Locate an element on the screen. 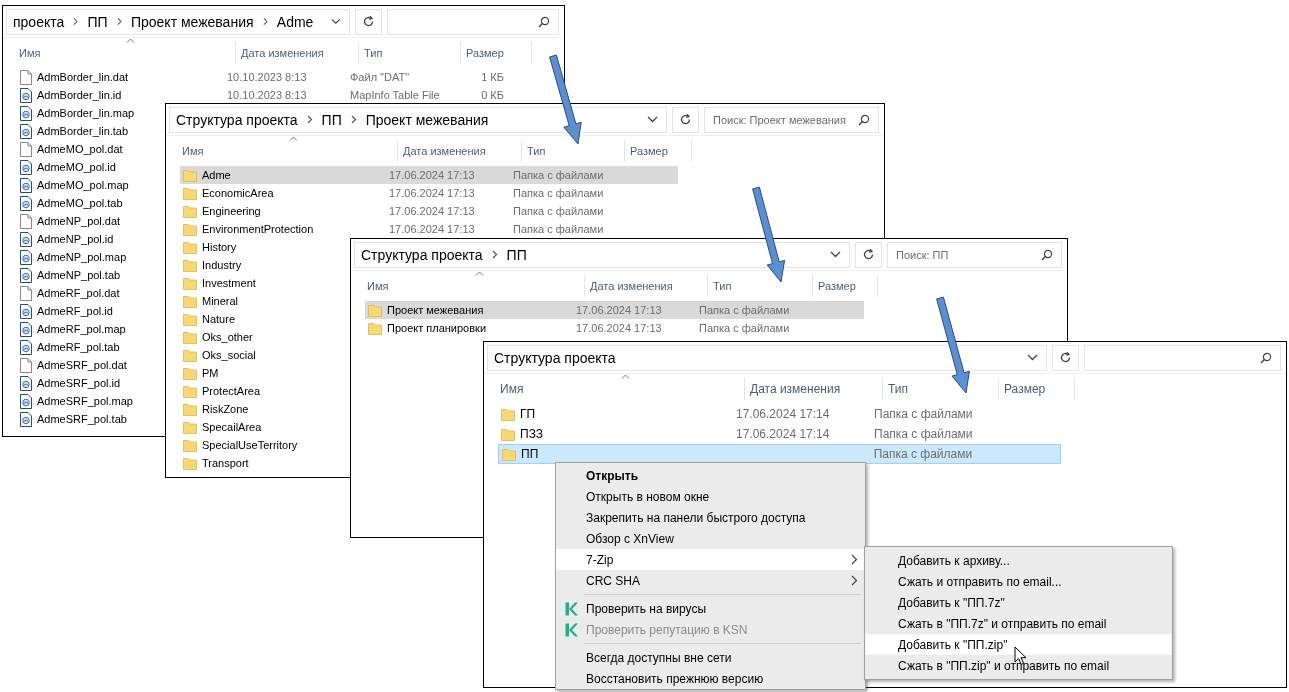  file-row: AdmeSRF_pol.dat is located at coordinates (72, 365).